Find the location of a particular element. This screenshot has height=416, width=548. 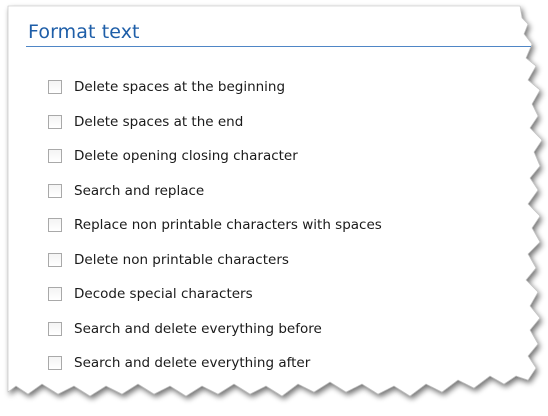

option-label: Search and delete everything after is located at coordinates (192, 363).